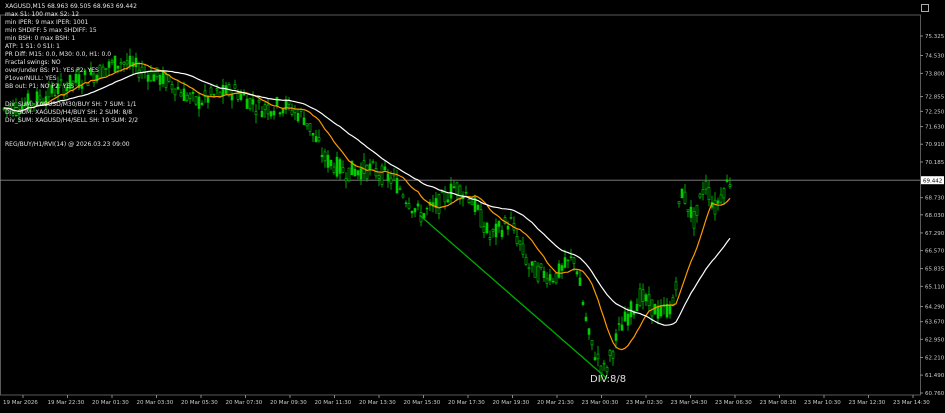 This screenshot has height=413, width=945. Describe the element at coordinates (733, 403) in the screenshot. I see `time-axis-label: 23 Mar 06:30` at that location.